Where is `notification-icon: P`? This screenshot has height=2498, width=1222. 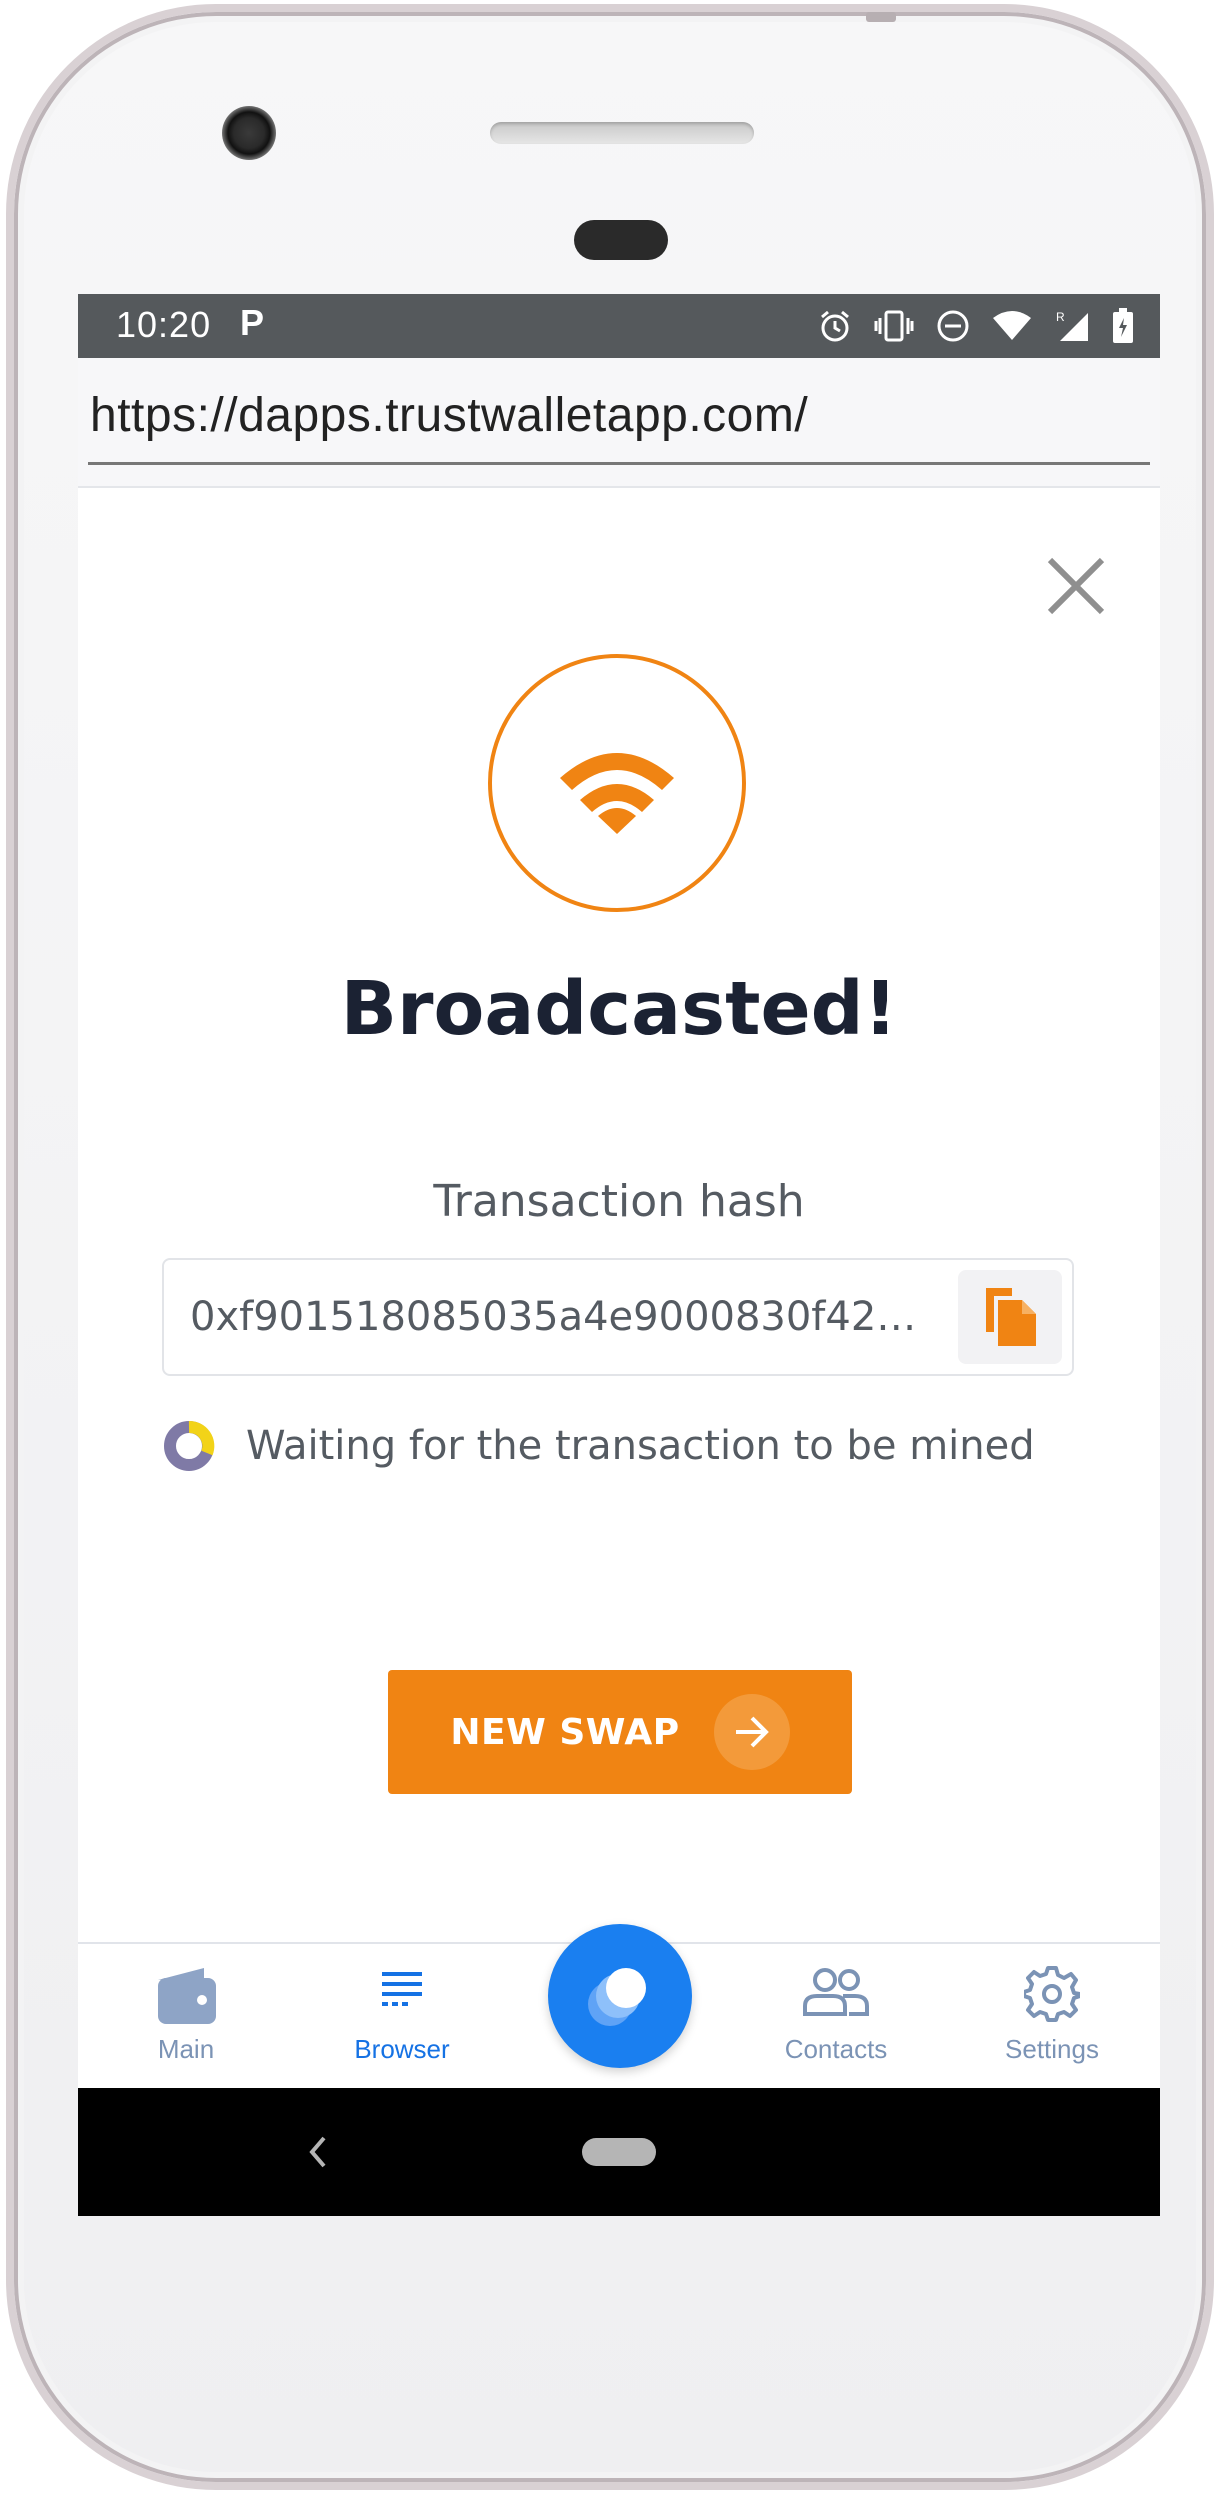
notification-icon: P is located at coordinates (252, 322).